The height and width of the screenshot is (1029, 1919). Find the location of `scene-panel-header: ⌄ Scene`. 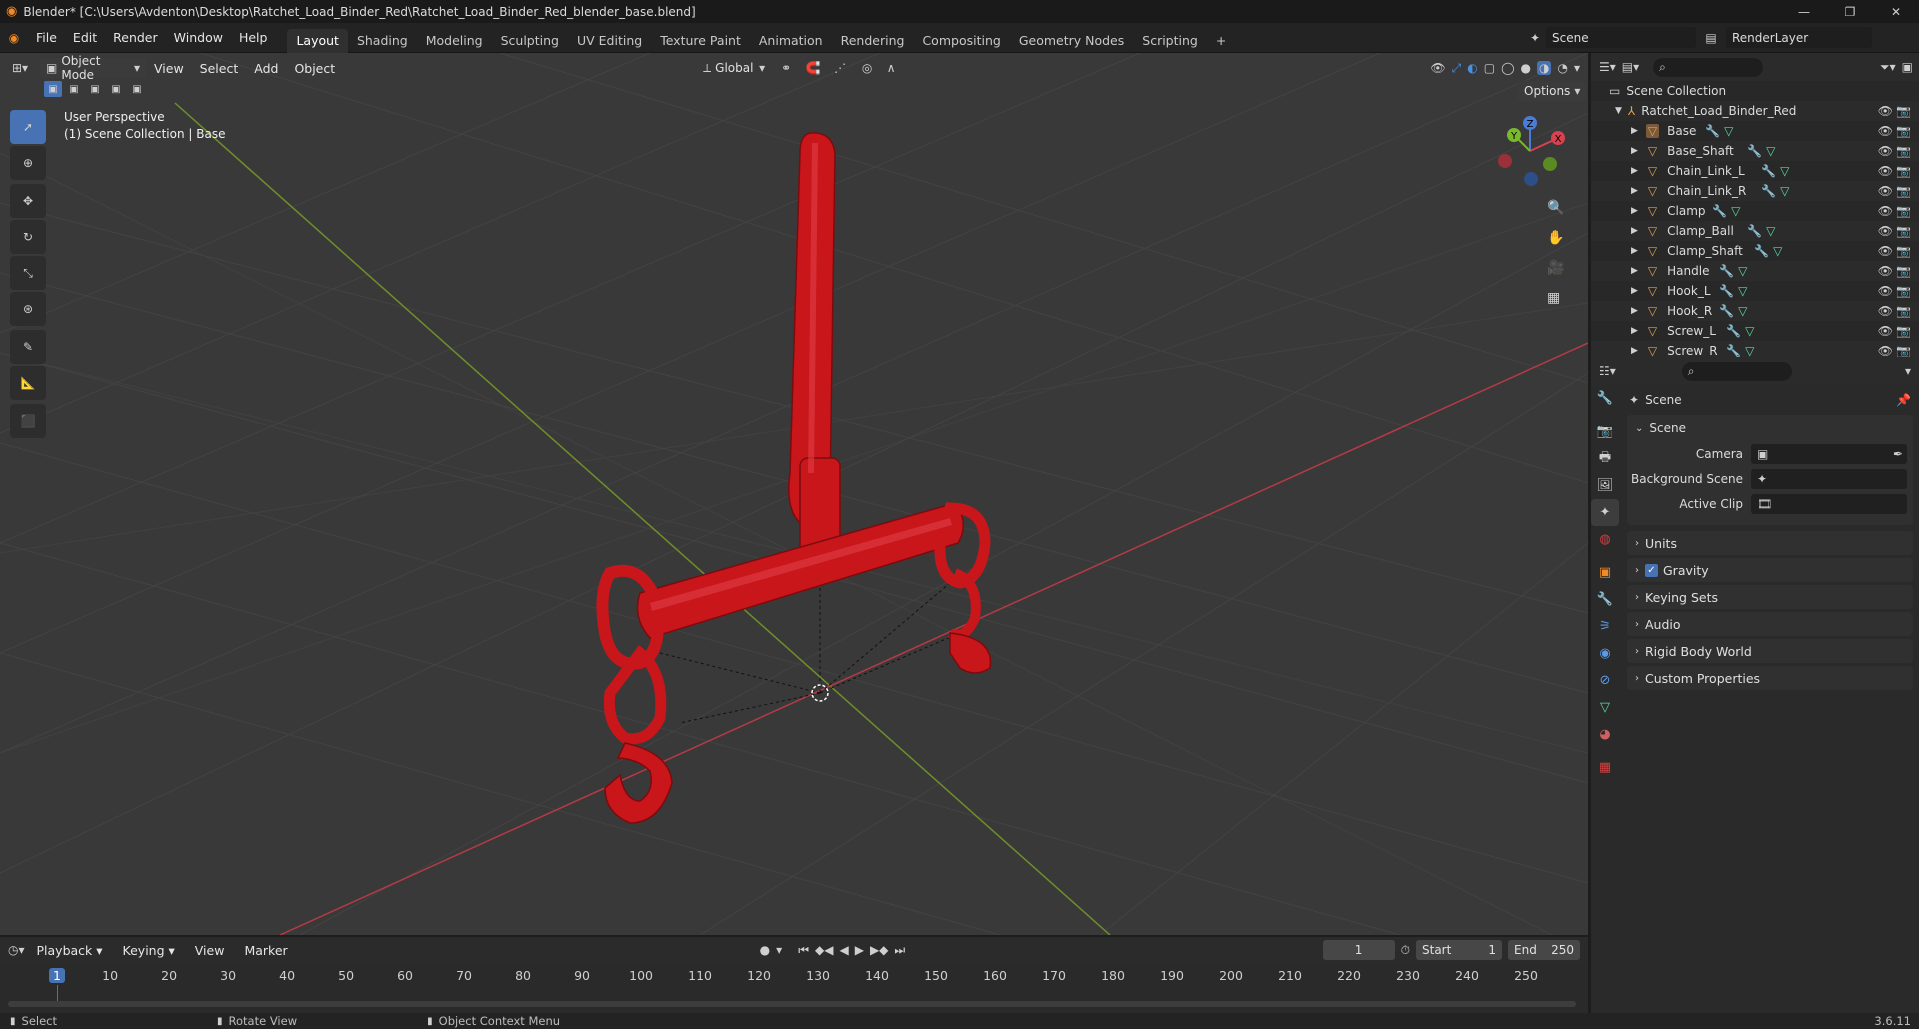

scene-panel-header: ⌄ Scene is located at coordinates (1770, 428).